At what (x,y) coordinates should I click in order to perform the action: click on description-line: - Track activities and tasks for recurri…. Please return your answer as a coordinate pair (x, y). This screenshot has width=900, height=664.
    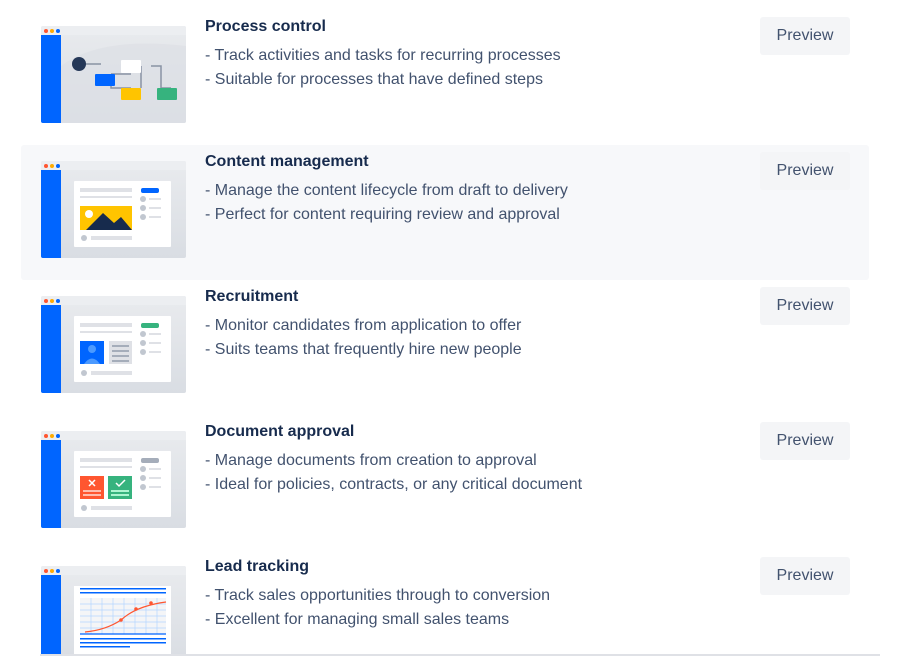
    Looking at the image, I should click on (383, 55).